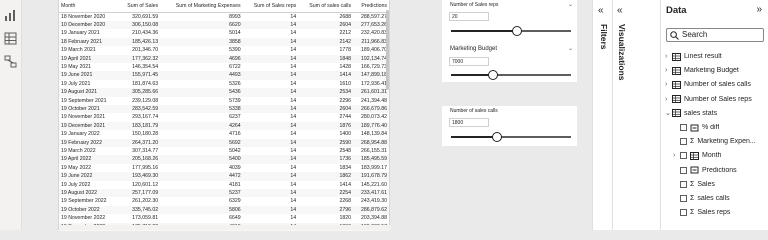 Image resolution: width=768 pixels, height=240 pixels. I want to click on slicer-value-input: 7000, so click(469, 61).